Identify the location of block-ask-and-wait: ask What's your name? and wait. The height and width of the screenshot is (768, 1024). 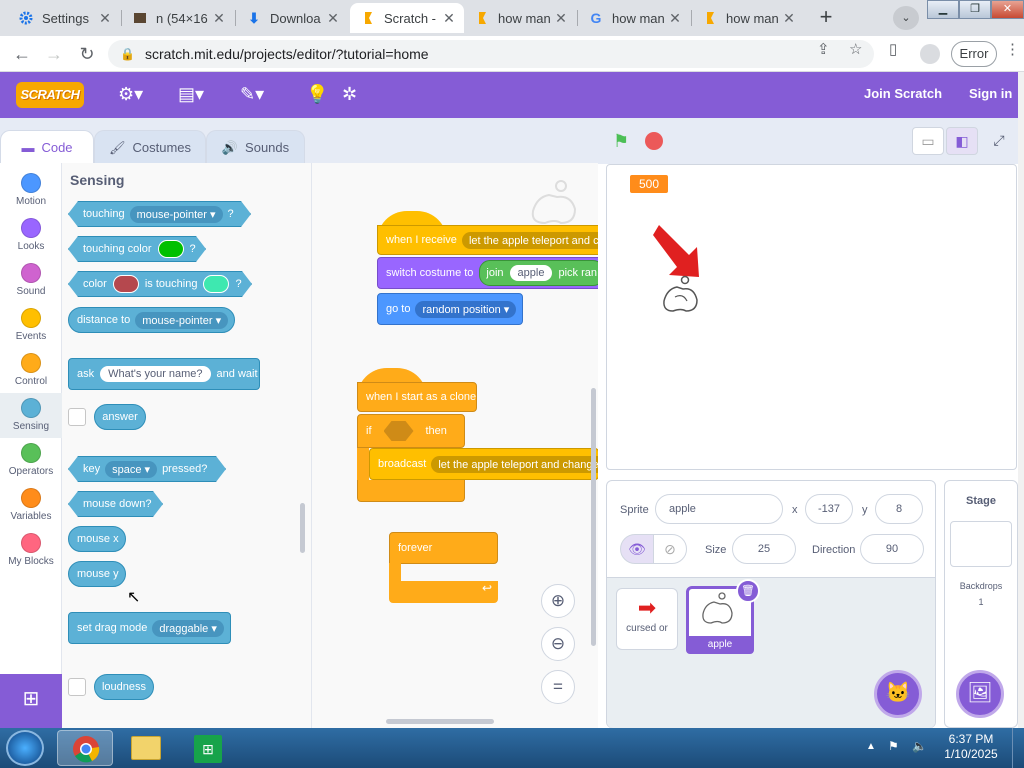
(164, 374).